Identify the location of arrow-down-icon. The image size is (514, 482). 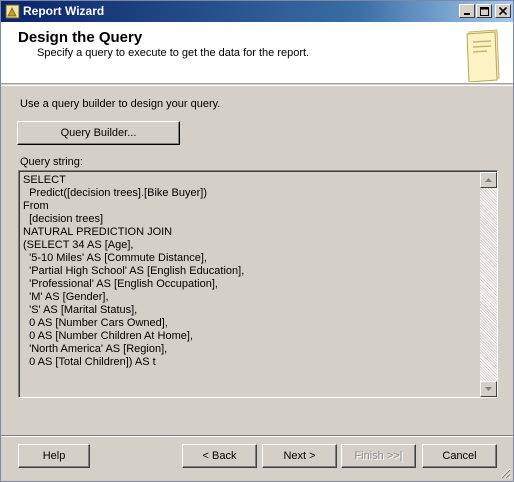
(488, 389).